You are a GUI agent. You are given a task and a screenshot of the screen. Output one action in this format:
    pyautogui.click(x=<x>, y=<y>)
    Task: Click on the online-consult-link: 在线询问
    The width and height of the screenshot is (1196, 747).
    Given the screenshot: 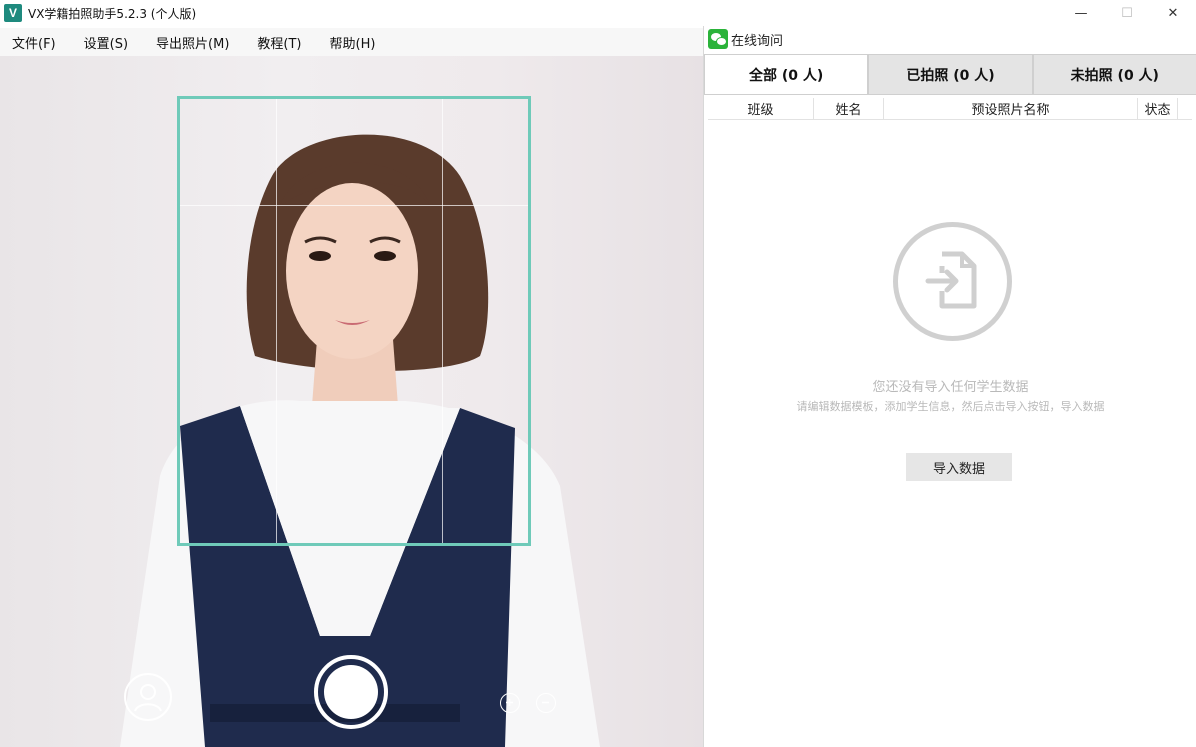 What is the action you would take?
    pyautogui.click(x=745, y=39)
    